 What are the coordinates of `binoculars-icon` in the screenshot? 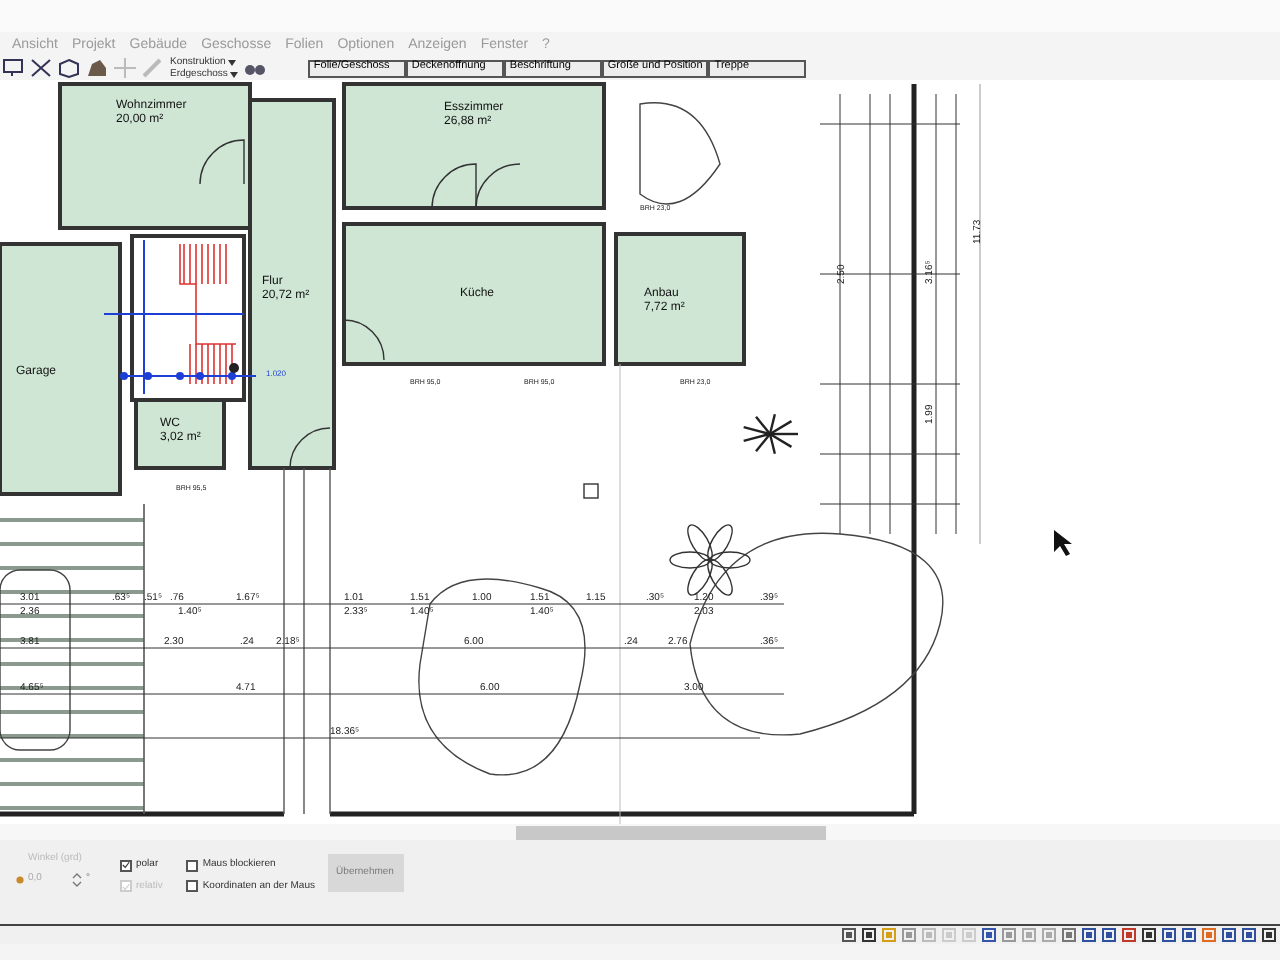 It's located at (254, 68).